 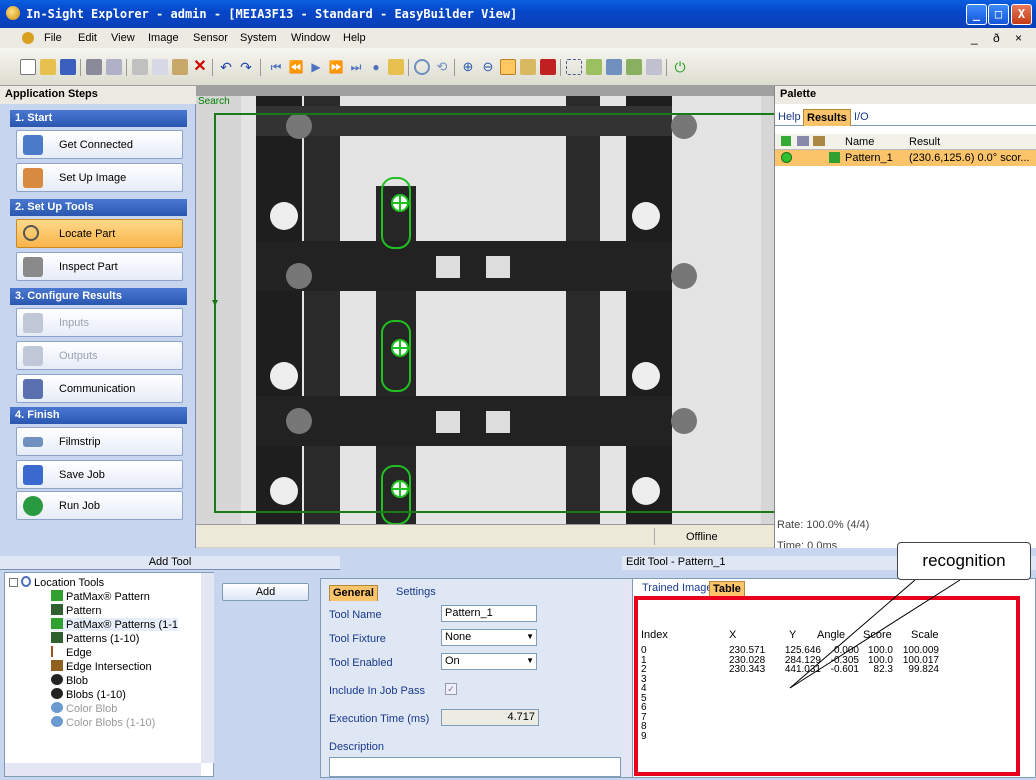 What do you see at coordinates (99, 322) in the screenshot?
I see `inputs-button: Inputs` at bounding box center [99, 322].